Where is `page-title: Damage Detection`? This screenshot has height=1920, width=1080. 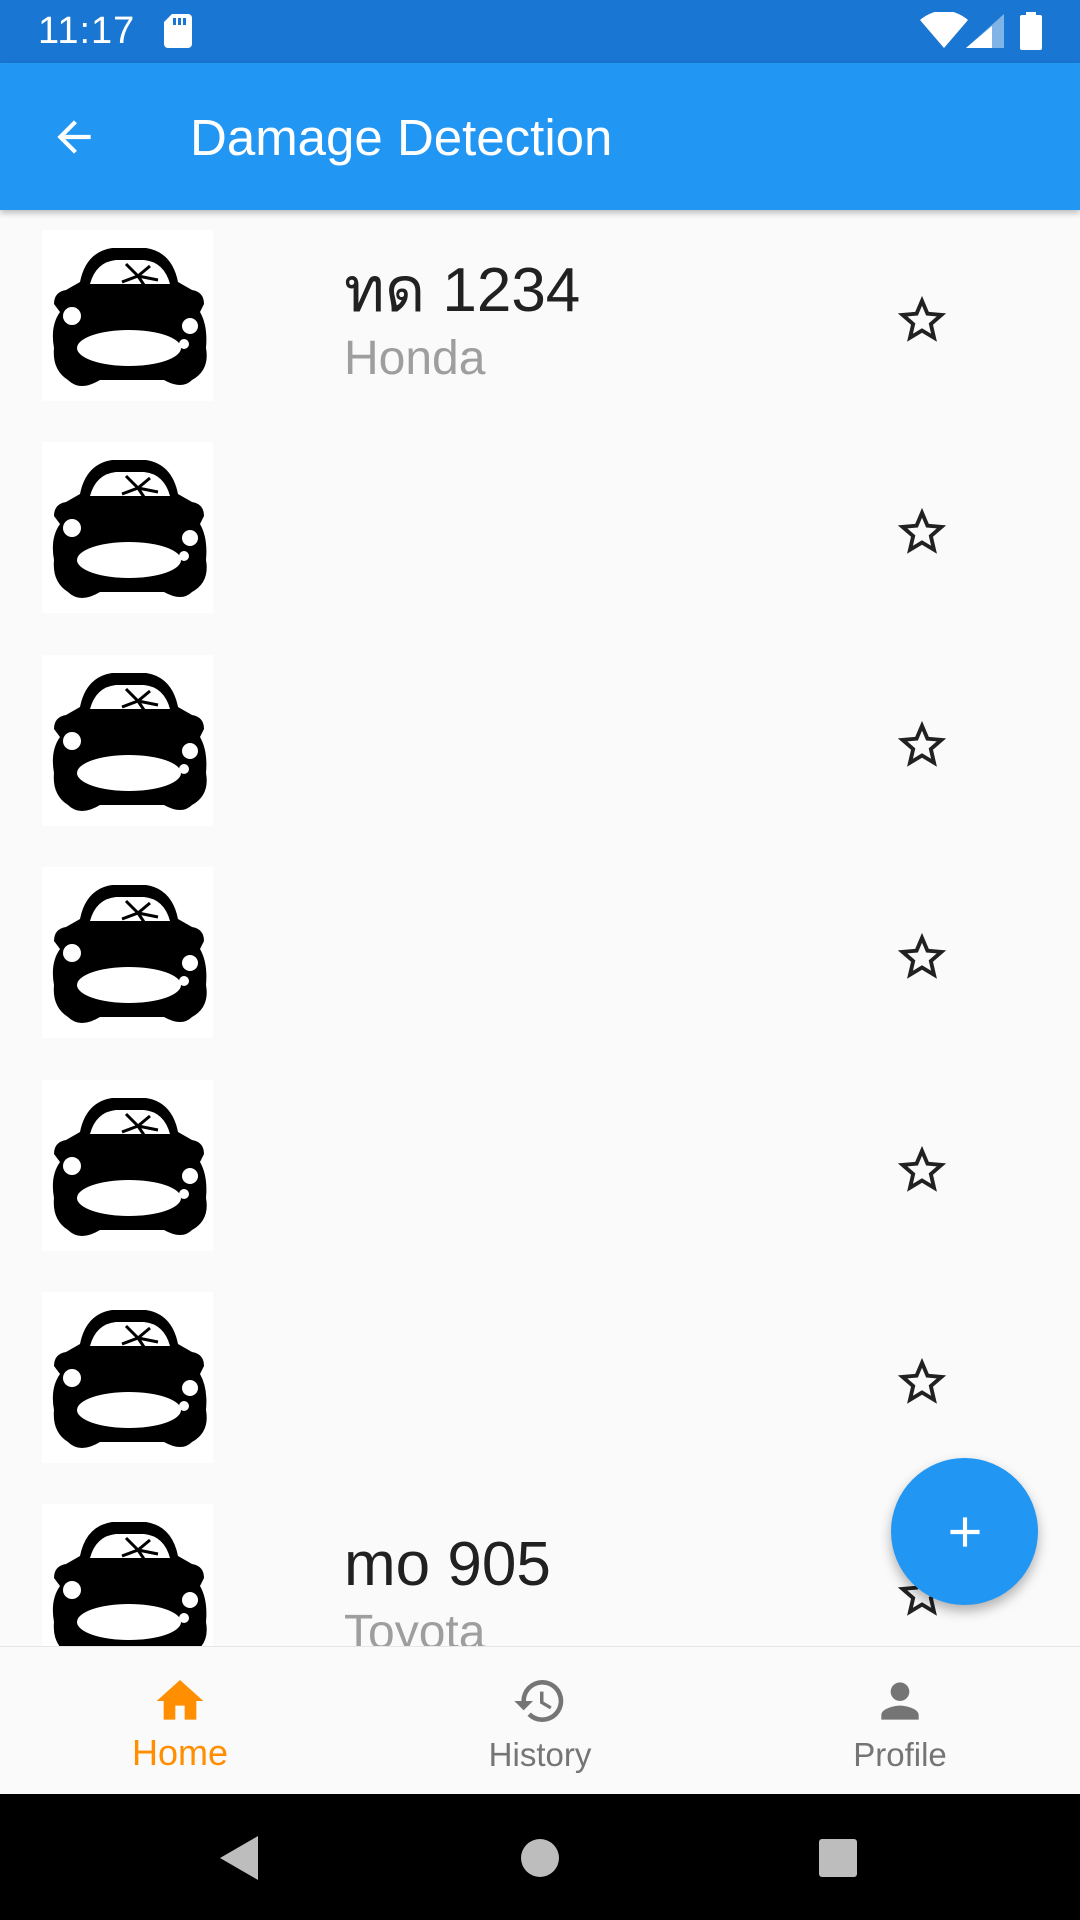 page-title: Damage Detection is located at coordinates (401, 137).